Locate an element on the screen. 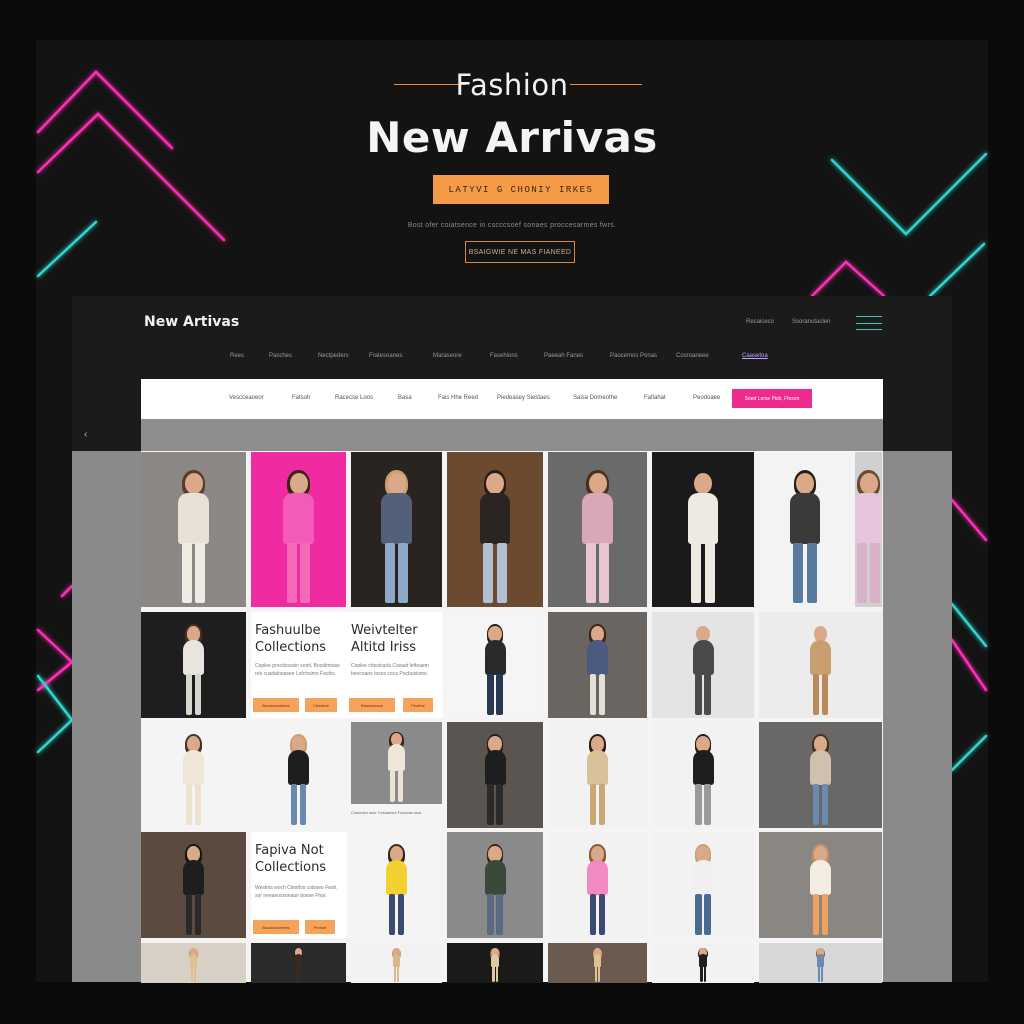  promo-3-title: Fapiva Not Collections is located at coordinates (291, 859).